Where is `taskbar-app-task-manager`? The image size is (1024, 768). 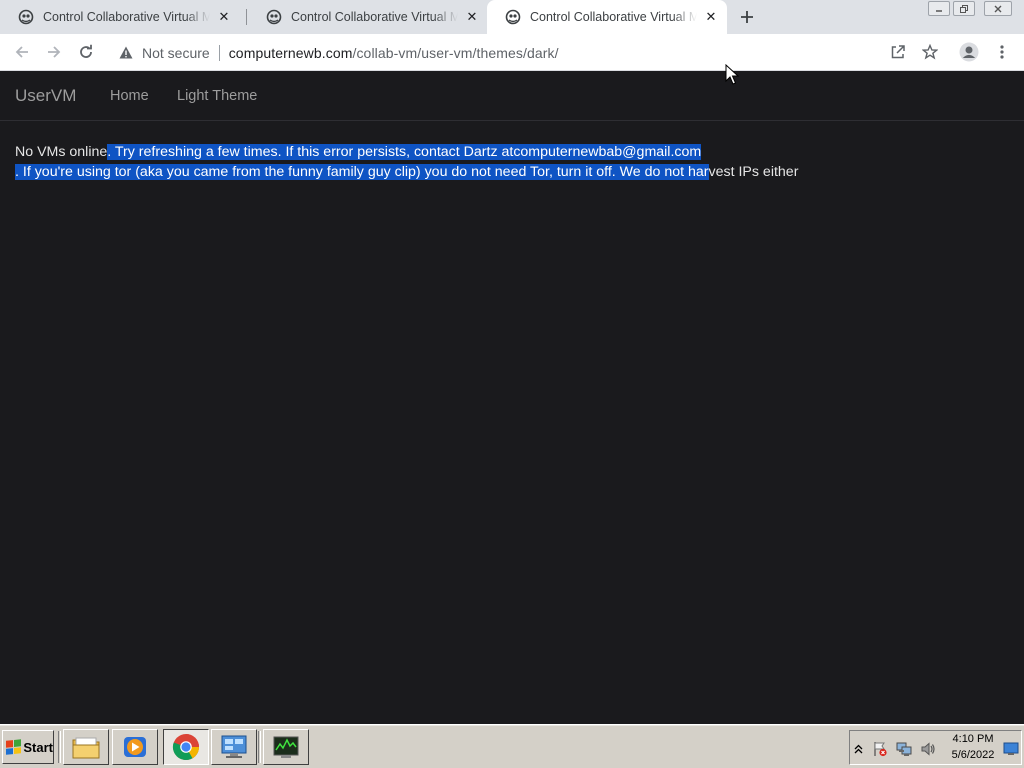 taskbar-app-task-manager is located at coordinates (286, 747).